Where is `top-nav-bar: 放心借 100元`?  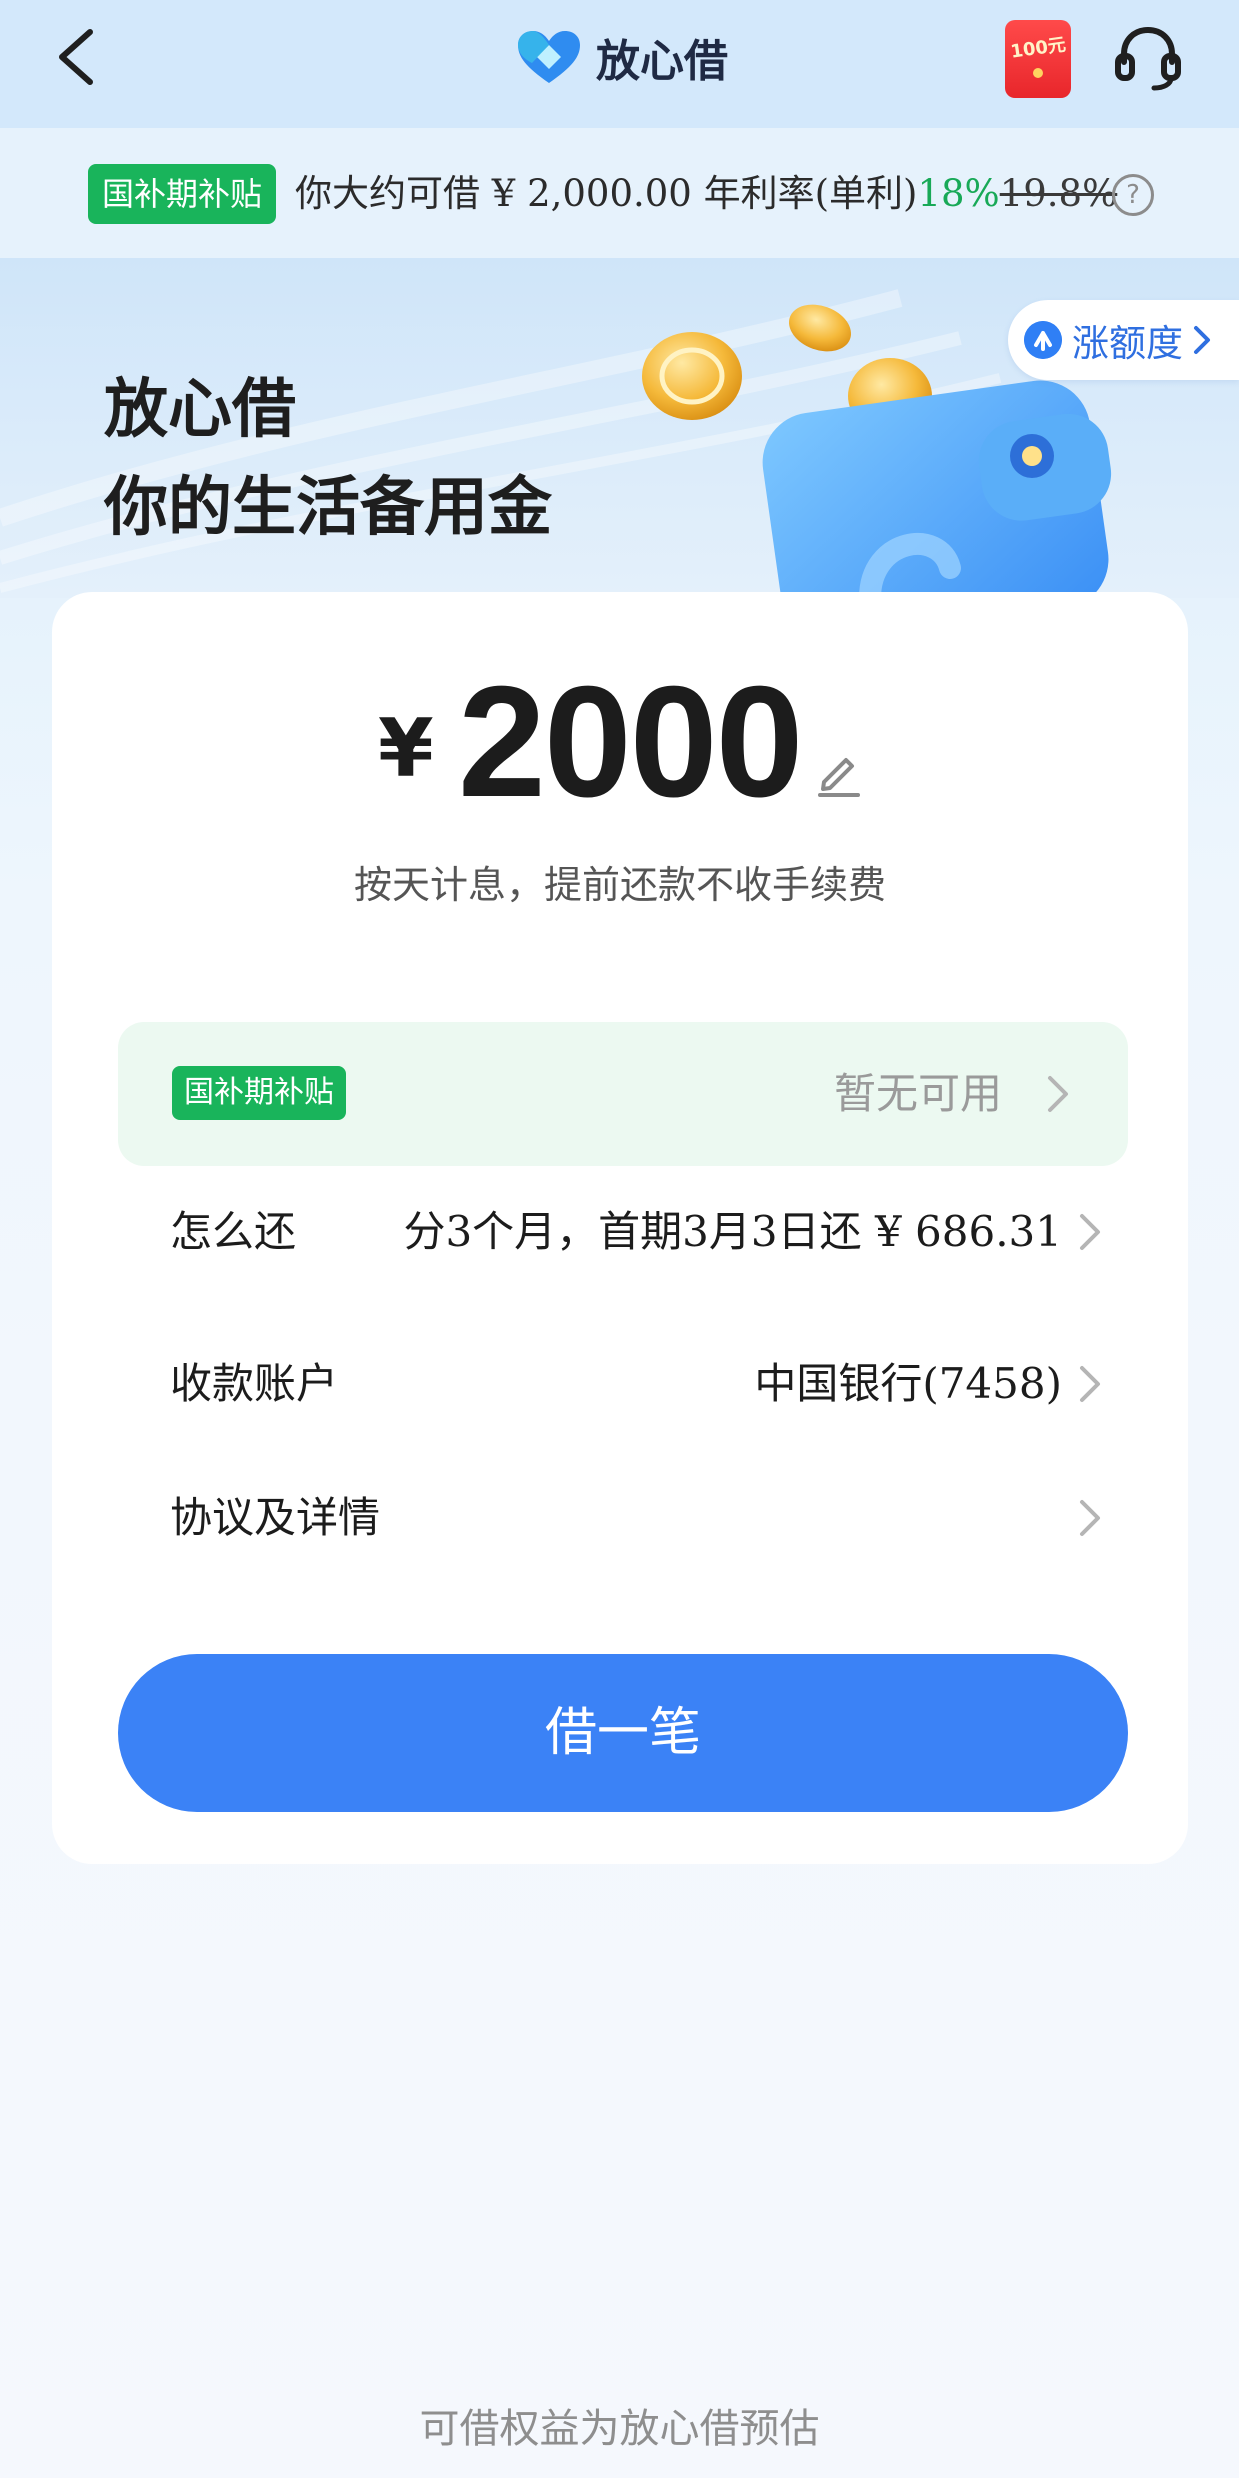
top-nav-bar: 放心借 100元 is located at coordinates (619, 64).